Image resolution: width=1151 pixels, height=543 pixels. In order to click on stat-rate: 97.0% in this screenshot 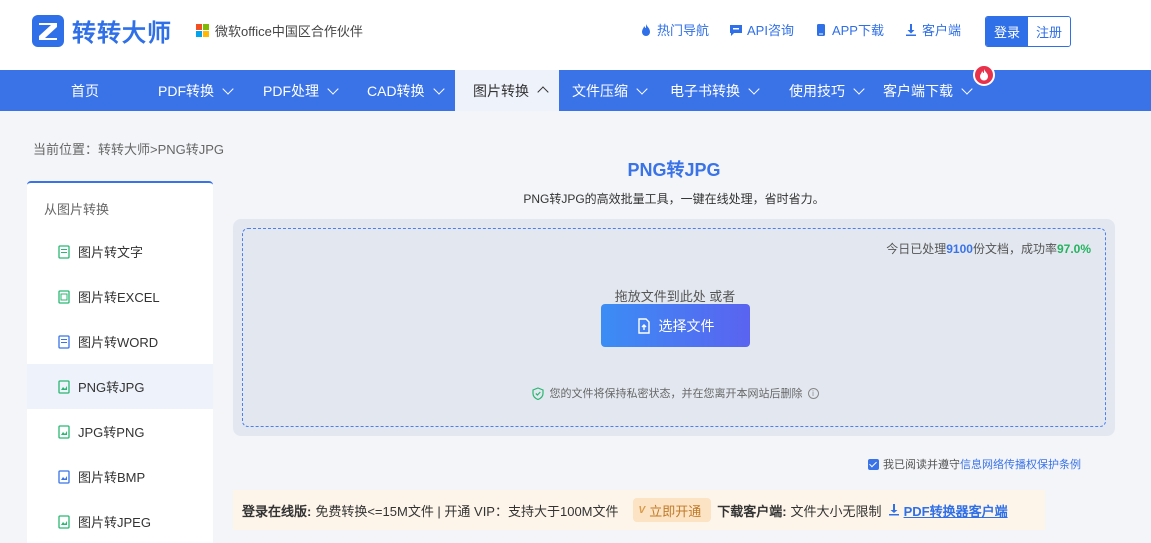, I will do `click(1073, 249)`.